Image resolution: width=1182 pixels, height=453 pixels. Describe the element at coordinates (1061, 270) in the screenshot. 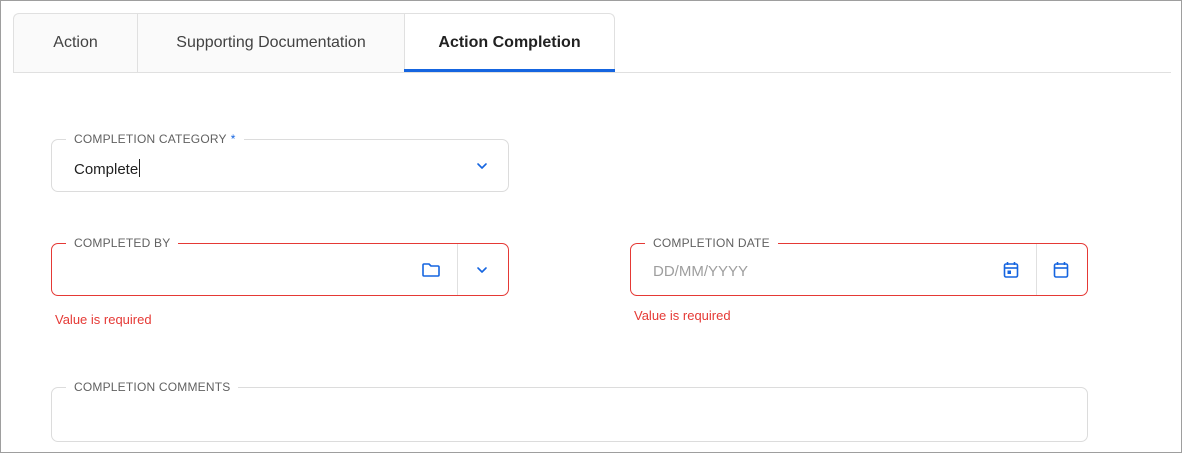

I see `calendar-icon` at that location.